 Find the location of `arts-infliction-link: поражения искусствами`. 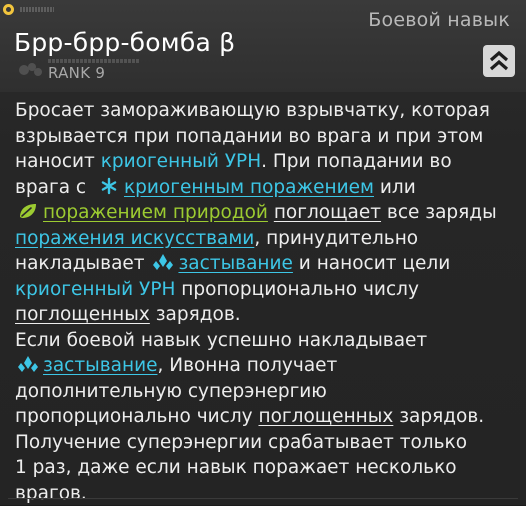

arts-infliction-link: поражения искусствами is located at coordinates (134, 238).